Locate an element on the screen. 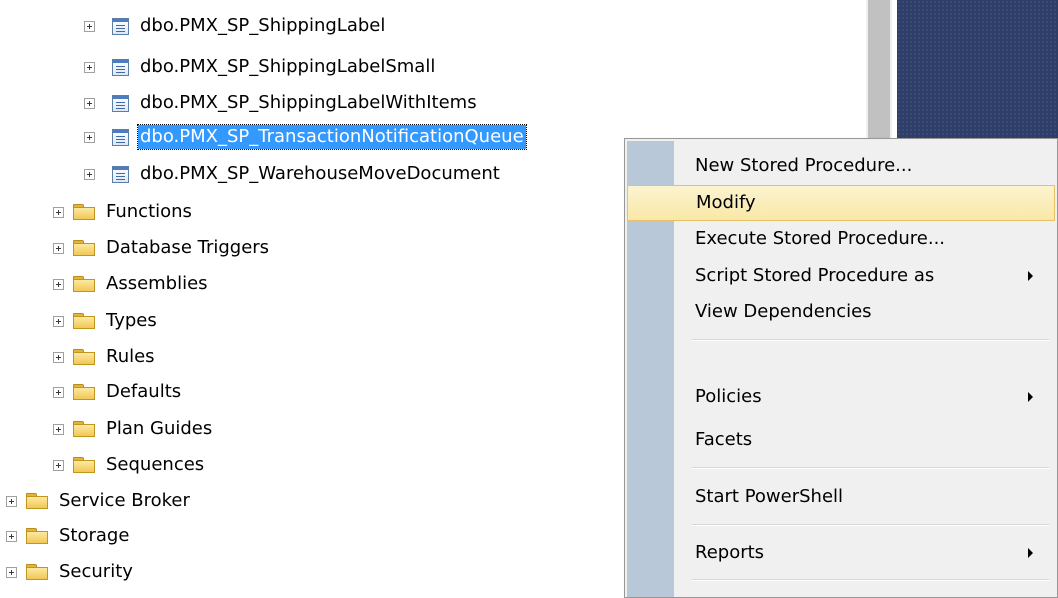  tree-node-label: dbo.PMX_SP_ShippingLabelSmall is located at coordinates (287, 67).